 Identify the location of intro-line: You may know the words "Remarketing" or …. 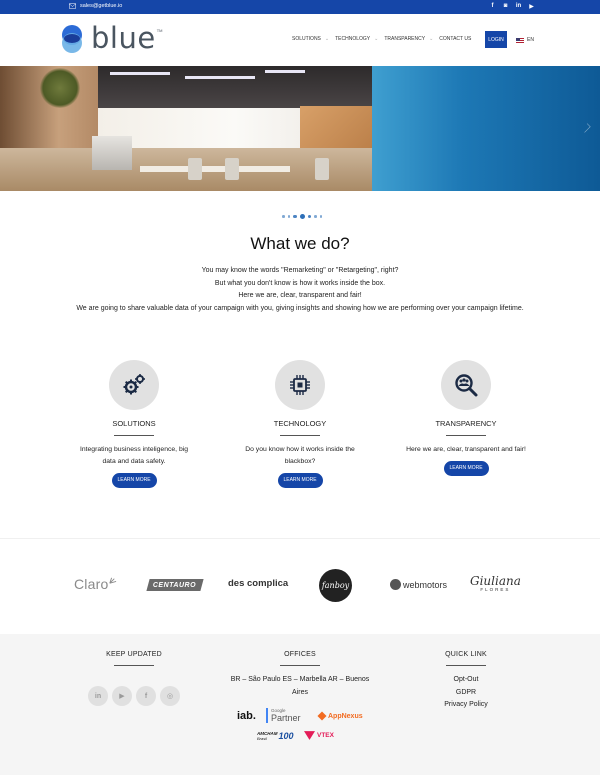
(300, 270).